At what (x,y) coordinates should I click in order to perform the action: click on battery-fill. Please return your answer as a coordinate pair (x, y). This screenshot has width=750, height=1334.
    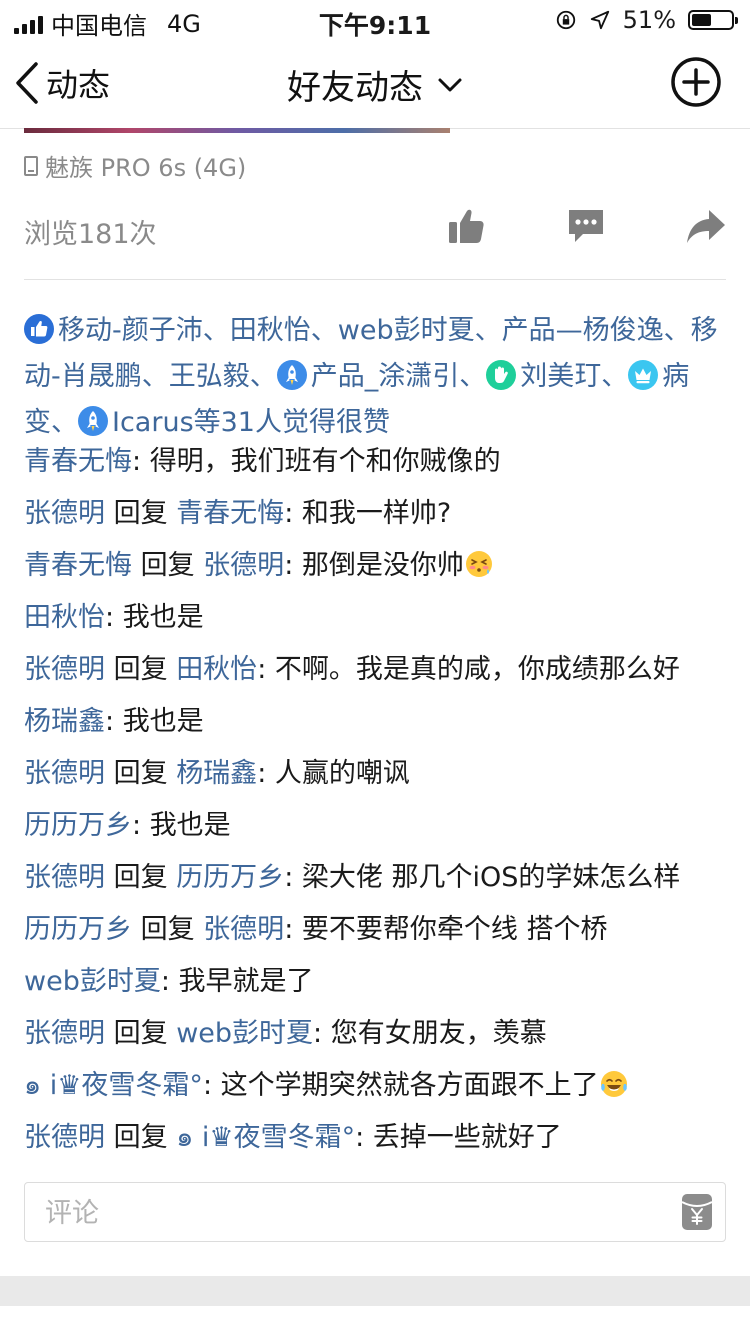
    Looking at the image, I should click on (702, 20).